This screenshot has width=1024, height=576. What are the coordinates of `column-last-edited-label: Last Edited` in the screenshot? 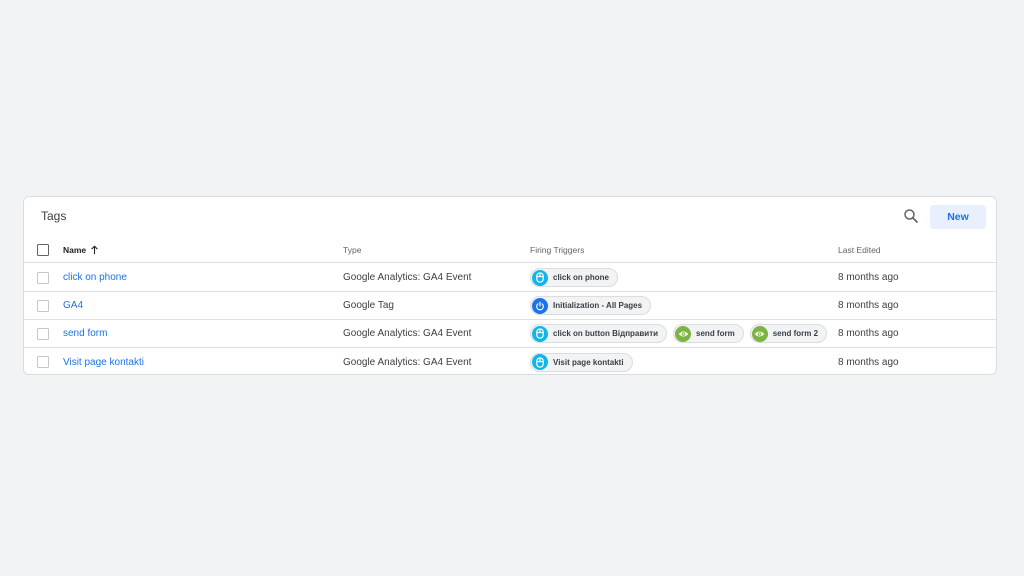 It's located at (859, 249).